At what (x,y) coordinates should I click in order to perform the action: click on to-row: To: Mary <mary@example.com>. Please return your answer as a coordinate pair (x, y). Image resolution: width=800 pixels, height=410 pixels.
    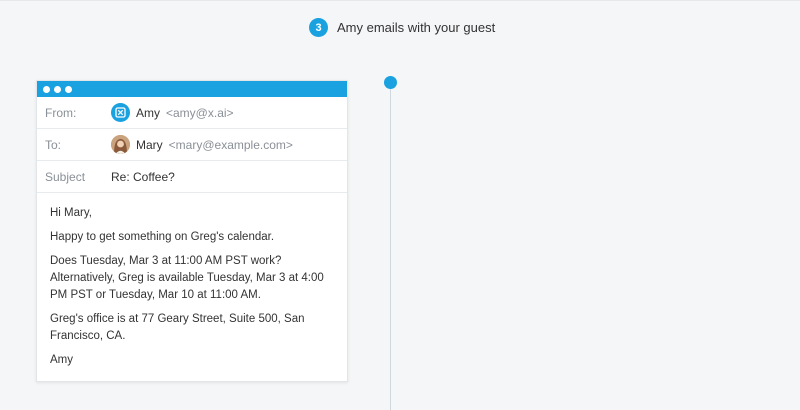
    Looking at the image, I should click on (192, 145).